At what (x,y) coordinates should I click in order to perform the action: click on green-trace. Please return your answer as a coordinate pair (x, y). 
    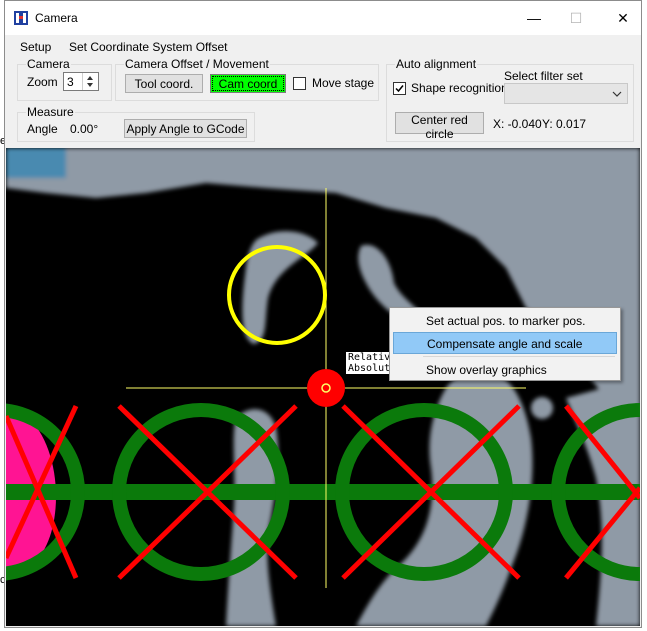
    Looking at the image, I should click on (323, 492).